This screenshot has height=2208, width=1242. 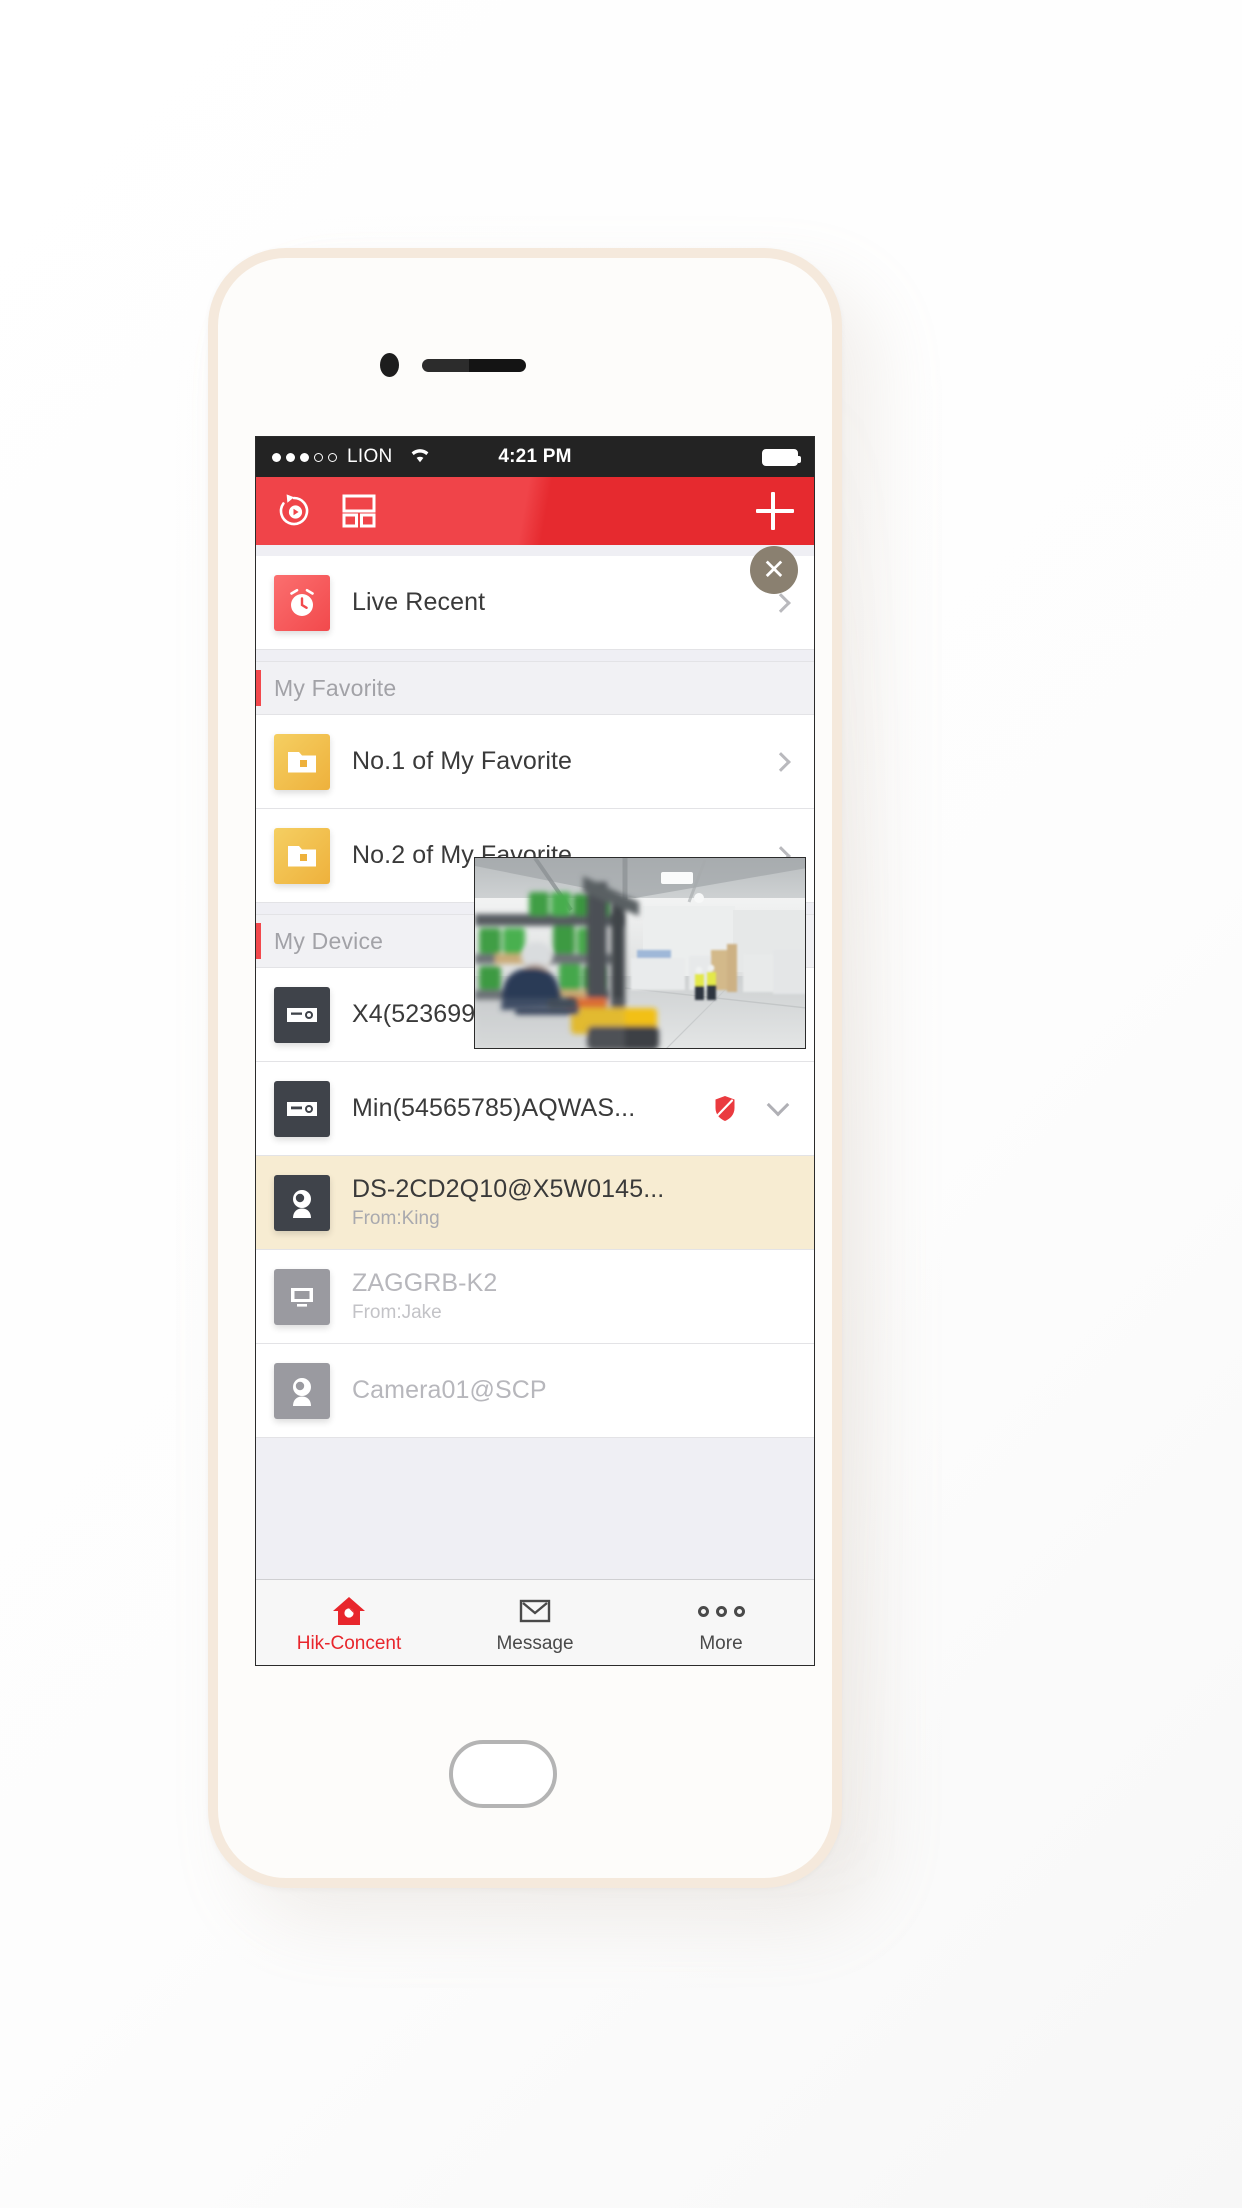 What do you see at coordinates (420, 457) in the screenshot?
I see `wifi-icon` at bounding box center [420, 457].